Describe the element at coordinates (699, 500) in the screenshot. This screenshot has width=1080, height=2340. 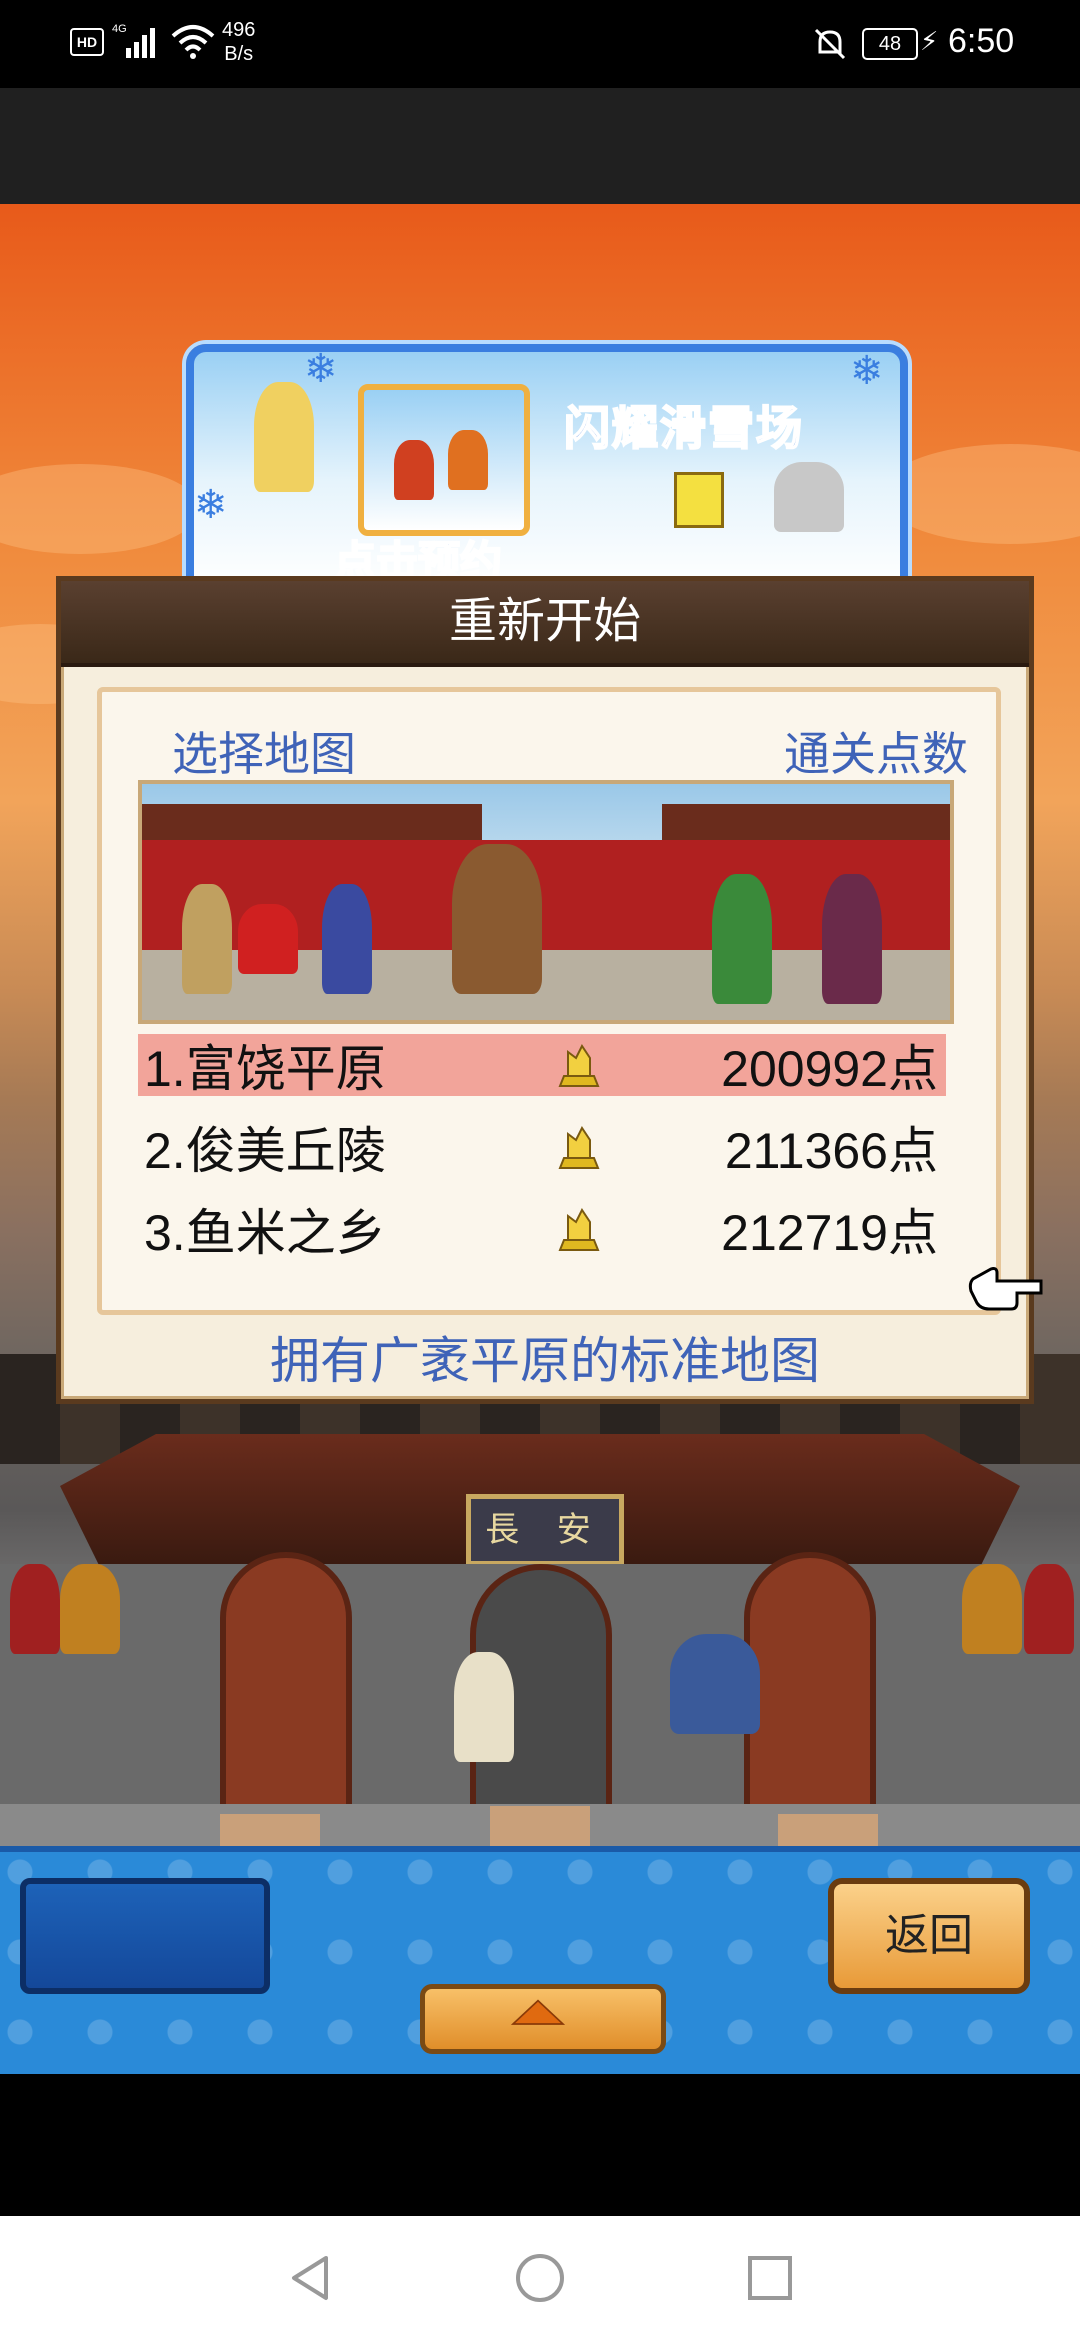
I see `mascot-sprite` at that location.